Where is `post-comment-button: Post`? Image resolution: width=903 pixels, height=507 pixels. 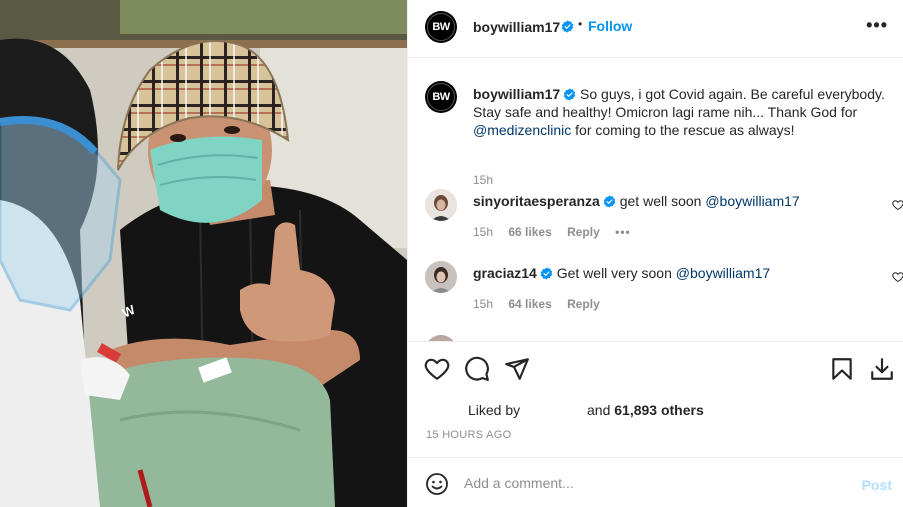
post-comment-button: Post is located at coordinates (877, 485).